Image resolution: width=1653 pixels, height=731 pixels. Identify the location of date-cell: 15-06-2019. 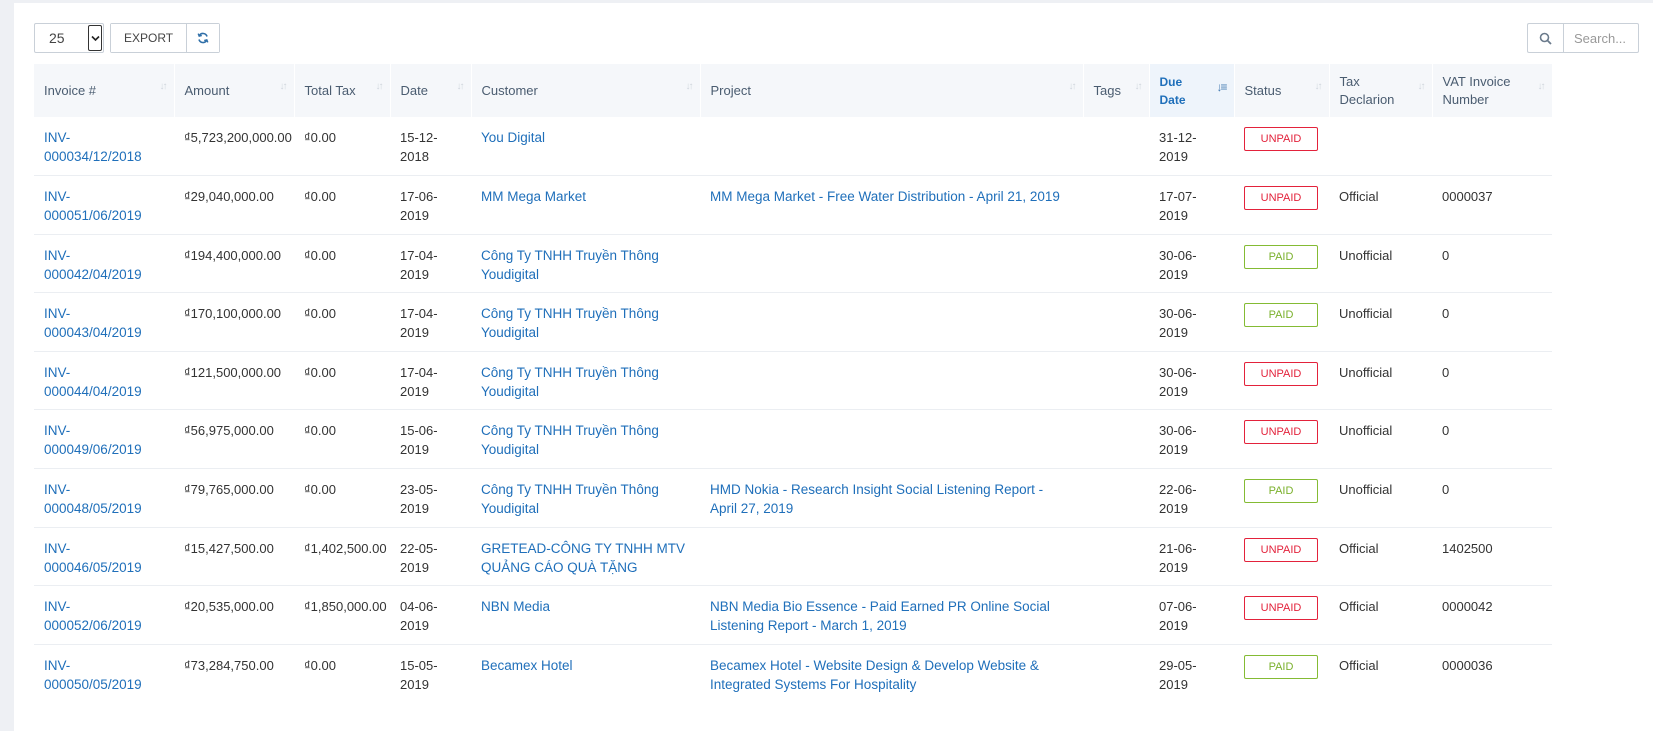
(419, 440).